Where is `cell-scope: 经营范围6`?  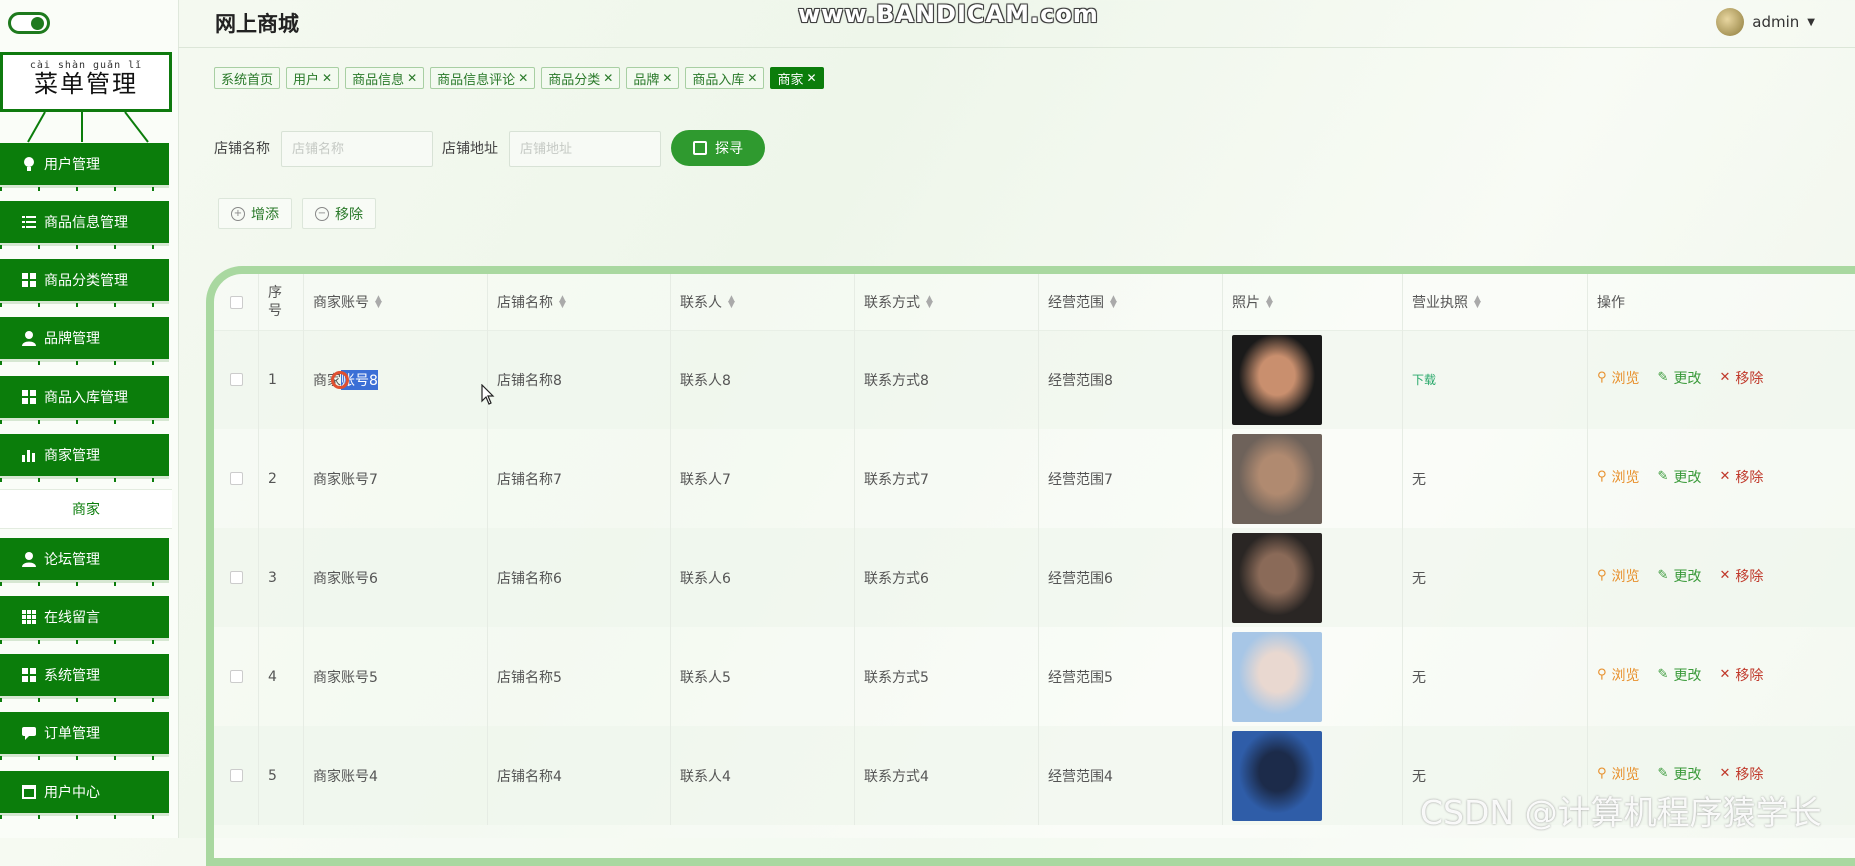
cell-scope: 经营范围6 is located at coordinates (1131, 577).